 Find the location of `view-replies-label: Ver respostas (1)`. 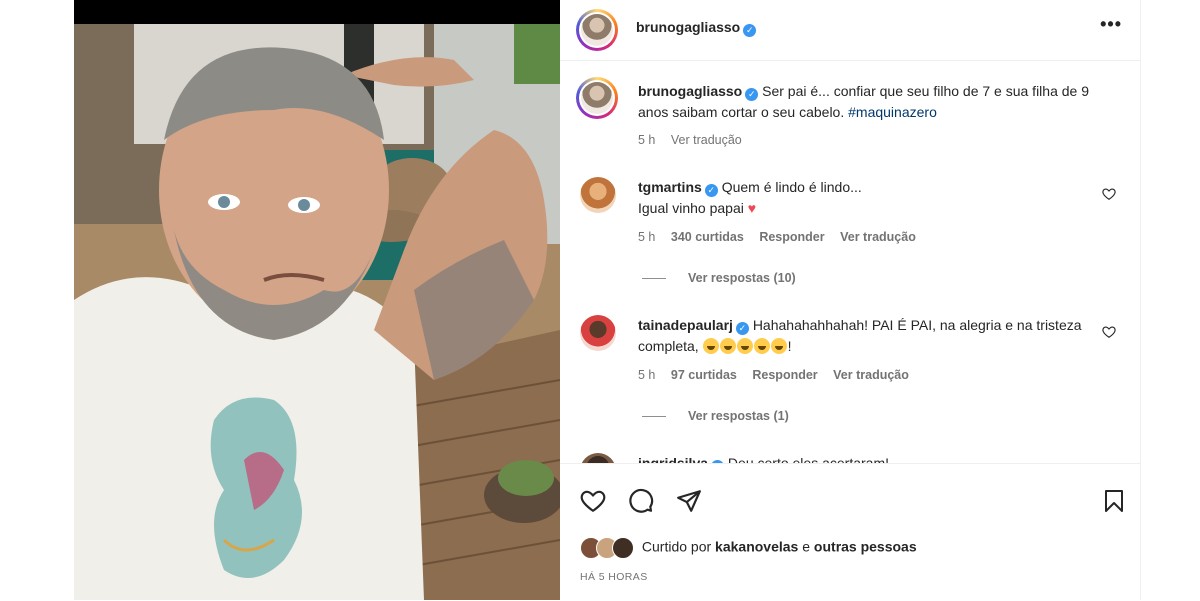

view-replies-label: Ver respostas (1) is located at coordinates (738, 416).